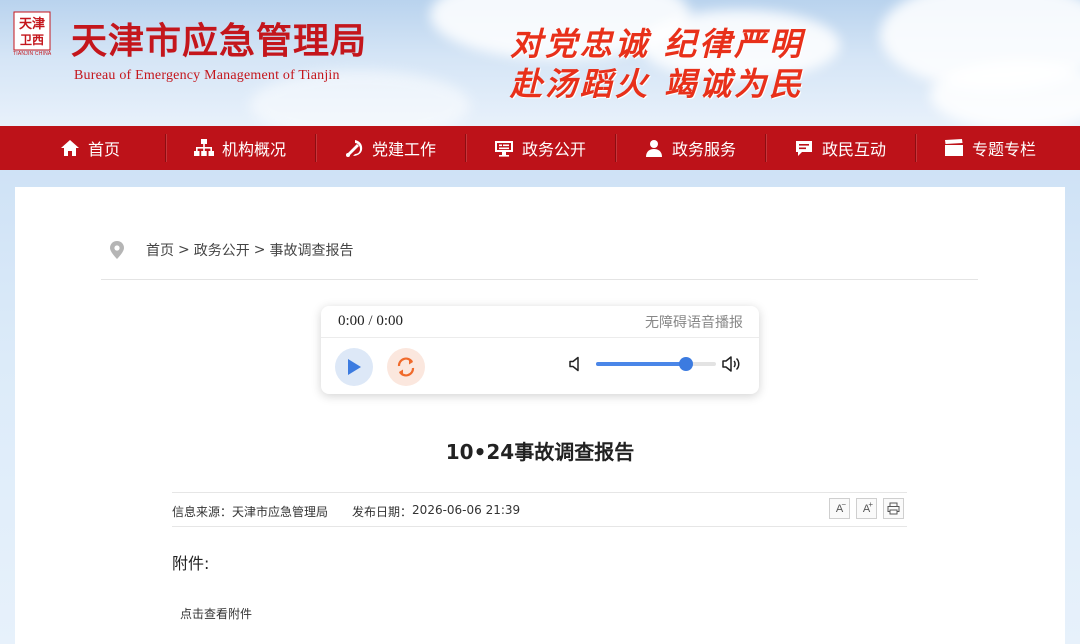 This screenshot has width=1080, height=644. What do you see at coordinates (191, 563) in the screenshot?
I see `attachment-label: 附件:` at bounding box center [191, 563].